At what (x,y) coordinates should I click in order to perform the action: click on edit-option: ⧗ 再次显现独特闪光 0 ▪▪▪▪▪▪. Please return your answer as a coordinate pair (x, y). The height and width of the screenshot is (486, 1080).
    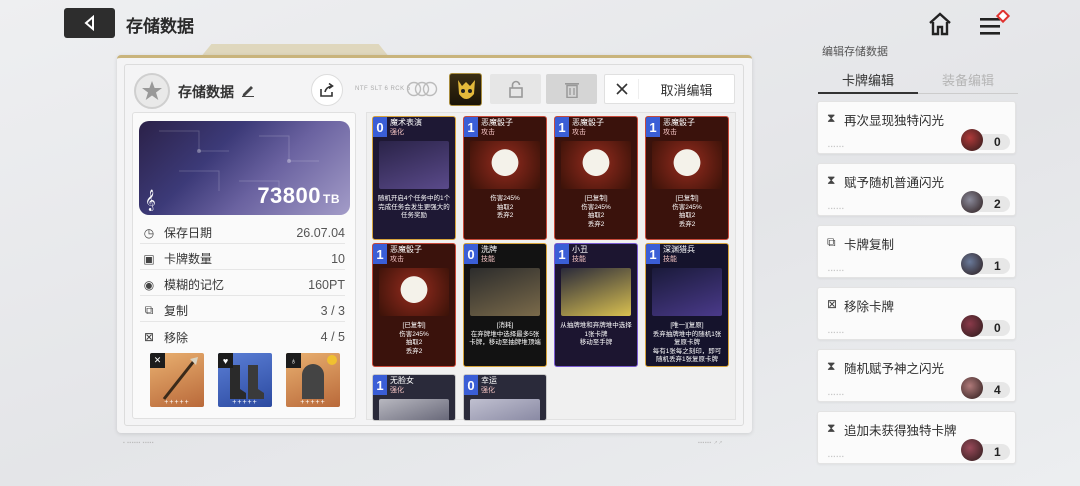
    Looking at the image, I should click on (916, 127).